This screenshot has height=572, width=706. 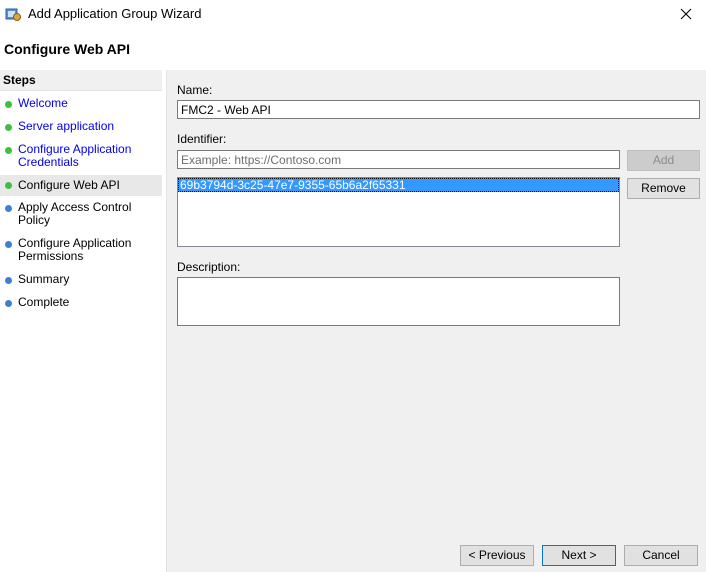 I want to click on step-label: Configure Application Permissions, so click(x=75, y=249).